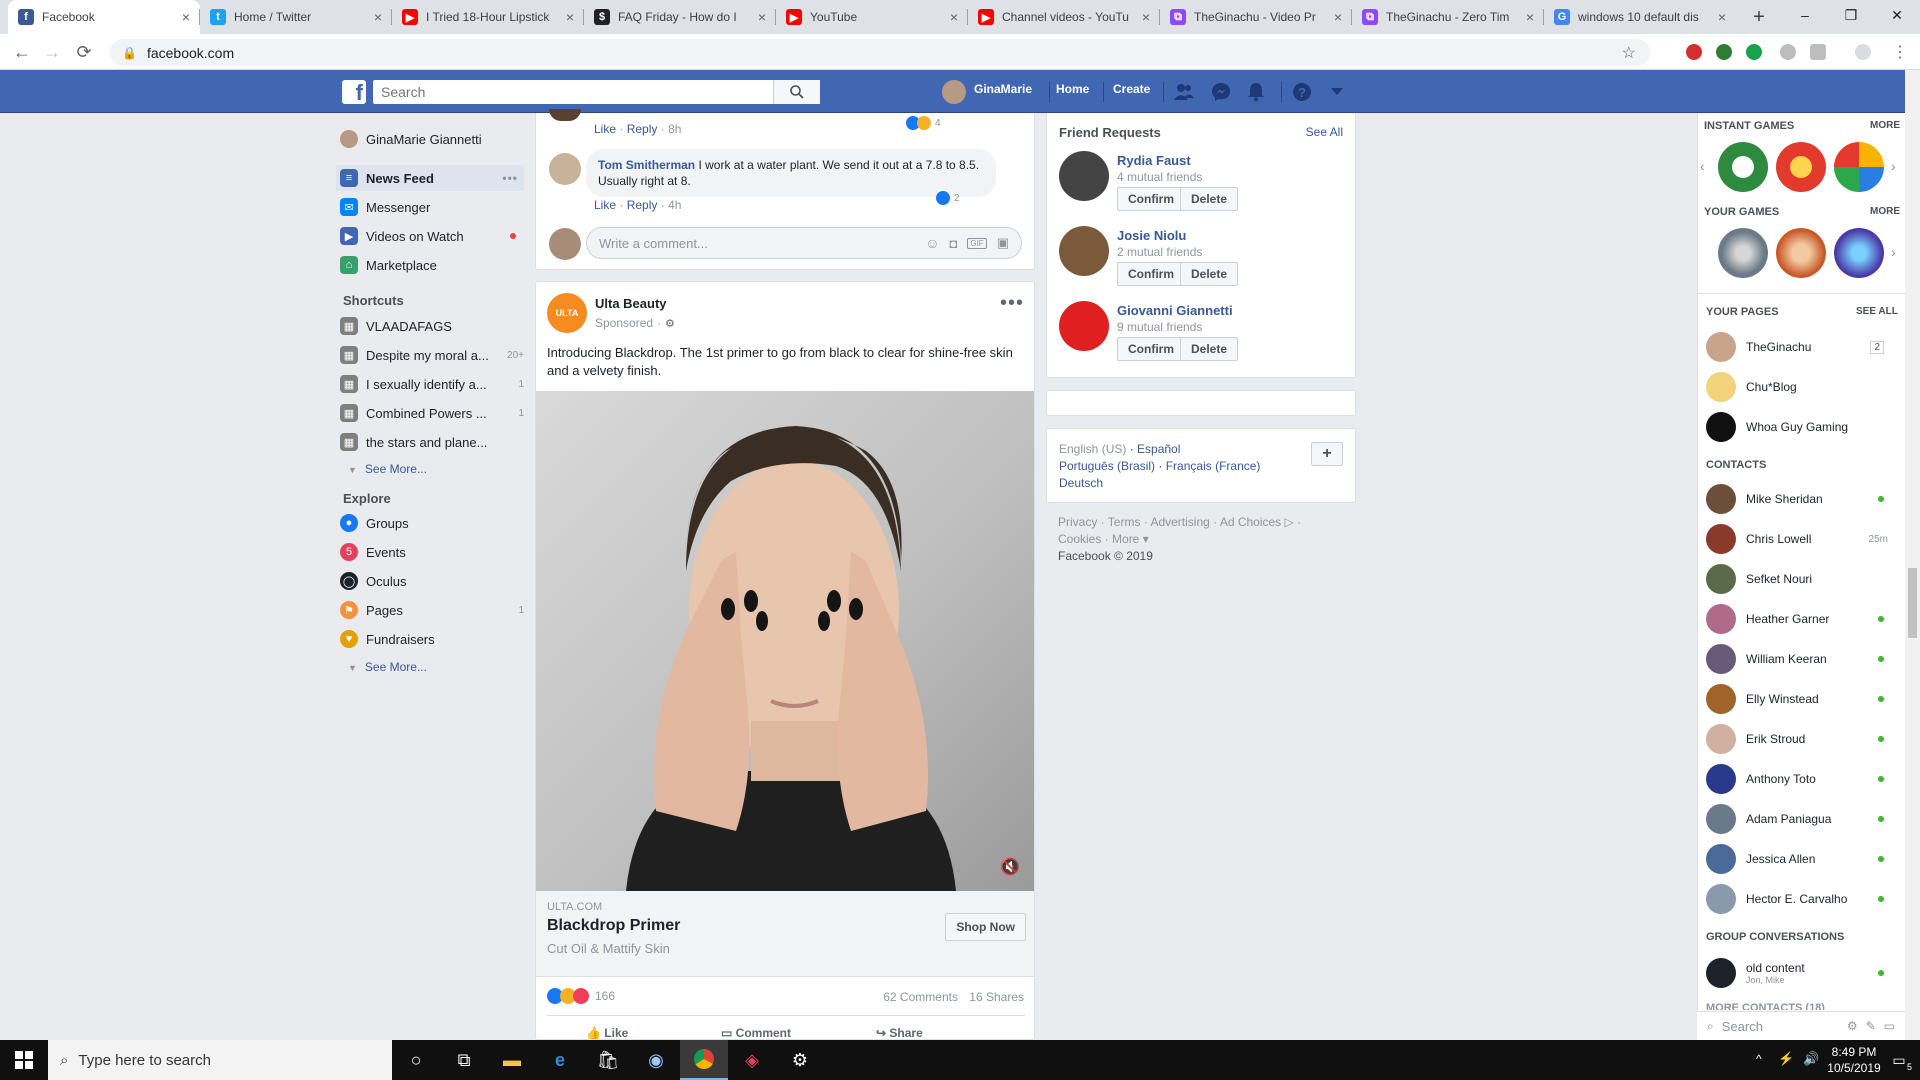 The height and width of the screenshot is (1080, 1920). Describe the element at coordinates (932, 243) in the screenshot. I see `emoji-icon: ☺` at that location.